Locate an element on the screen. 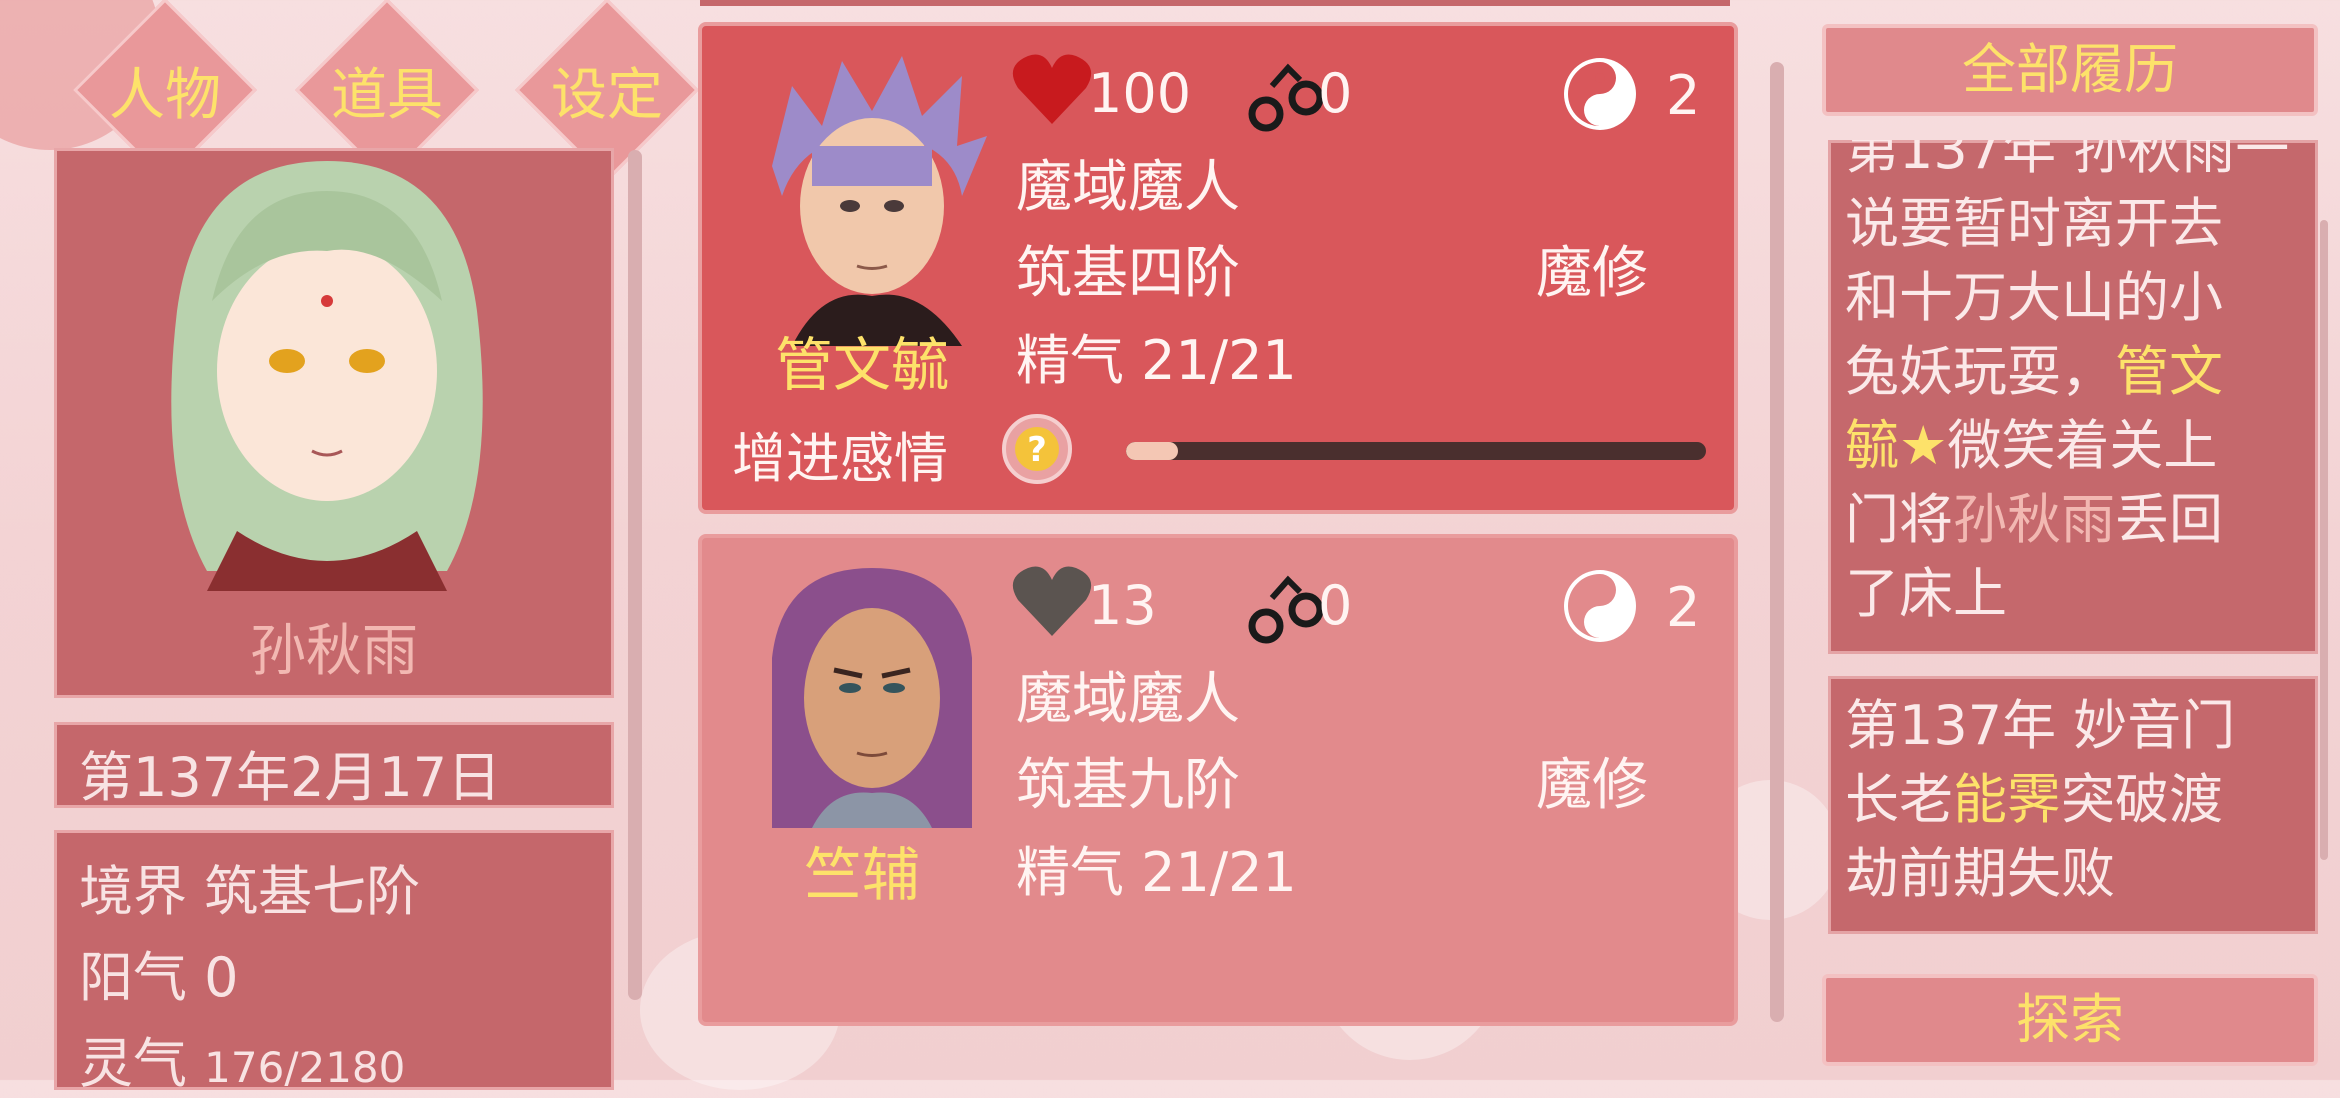  history-line: 第137年 孙秋雨一 is located at coordinates (2067, 160).